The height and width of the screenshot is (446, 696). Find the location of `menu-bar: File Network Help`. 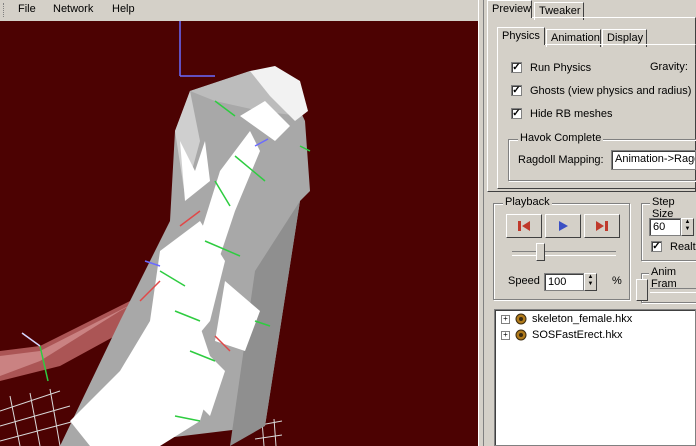

menu-bar: File Network Help is located at coordinates (239, 10).